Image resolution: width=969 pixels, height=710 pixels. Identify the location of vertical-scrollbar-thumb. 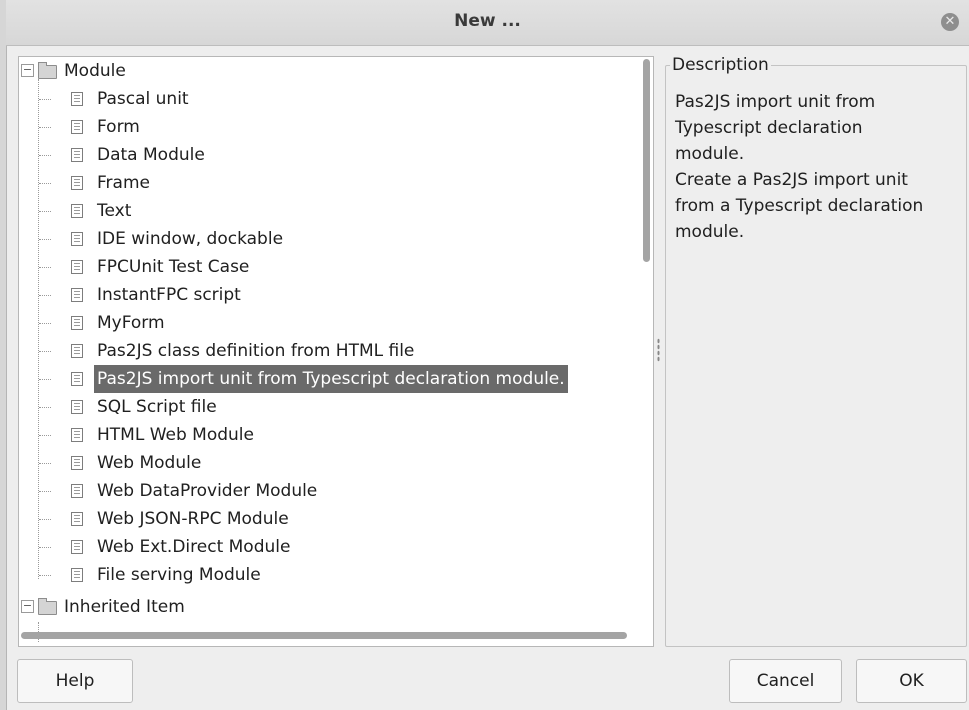
(646, 160).